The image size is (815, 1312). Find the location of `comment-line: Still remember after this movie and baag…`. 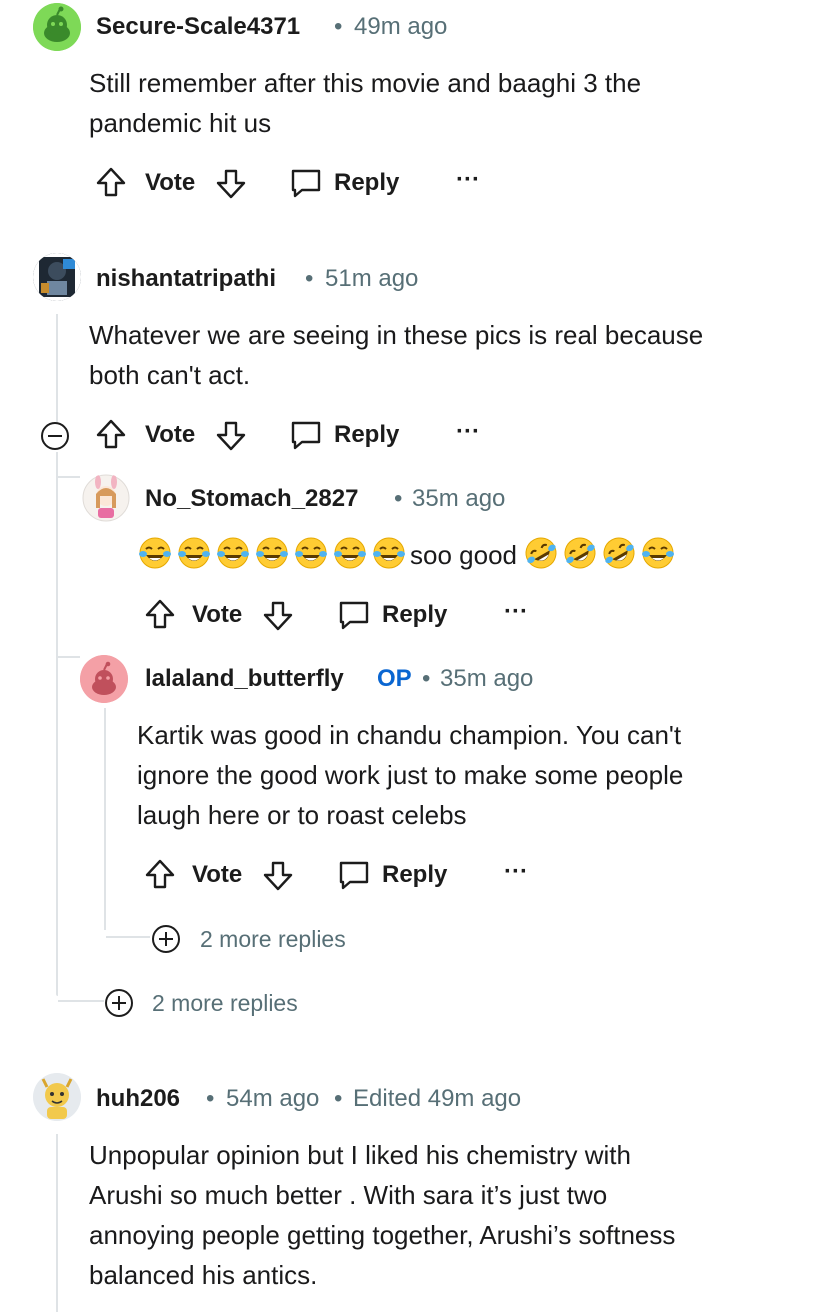

comment-line: Still remember after this movie and baag… is located at coordinates (365, 83).